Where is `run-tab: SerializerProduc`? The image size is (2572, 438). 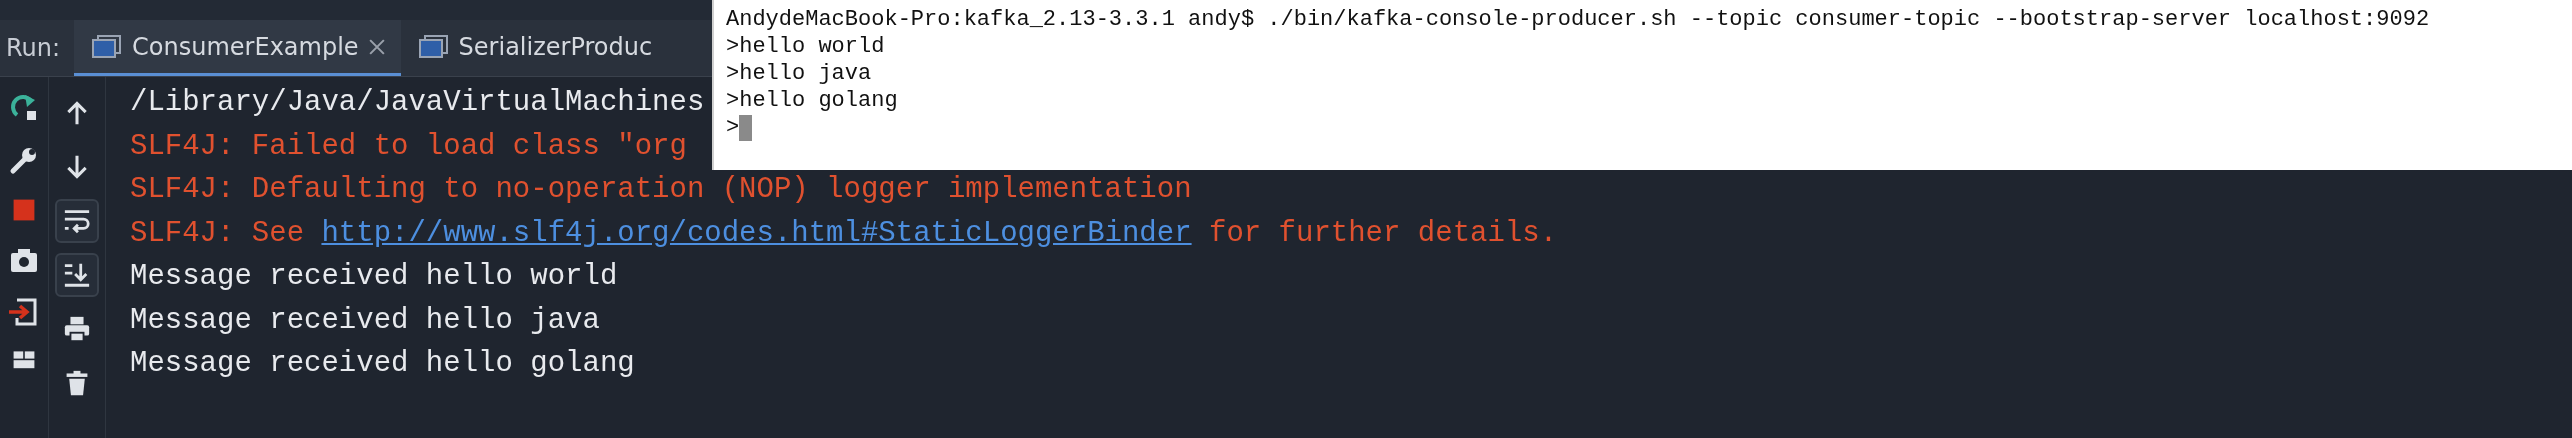 run-tab: SerializerProduc is located at coordinates (528, 48).